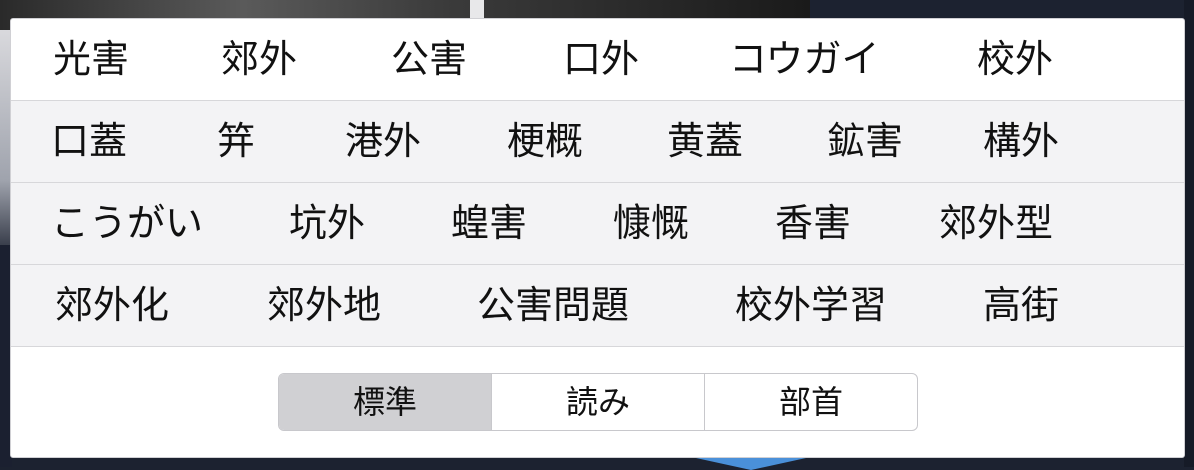 Image resolution: width=1194 pixels, height=470 pixels. Describe the element at coordinates (1021, 141) in the screenshot. I see `candidate-item: 構外` at that location.